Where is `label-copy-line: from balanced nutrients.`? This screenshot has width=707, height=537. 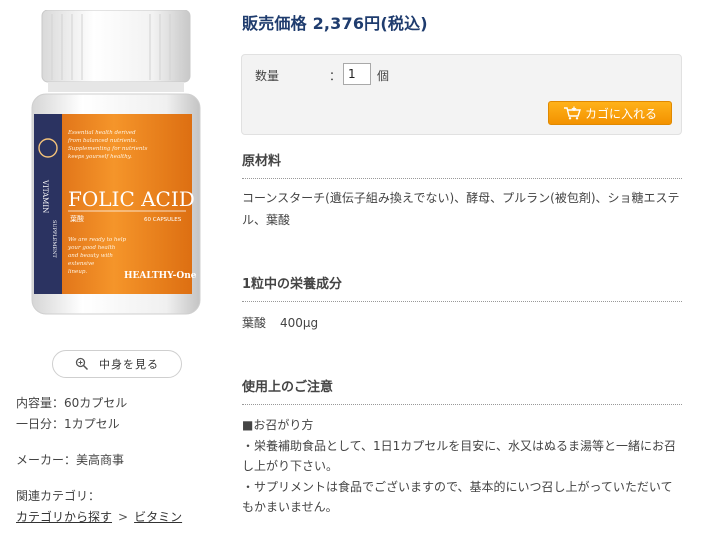
label-copy-line: from balanced nutrients. is located at coordinates (102, 141).